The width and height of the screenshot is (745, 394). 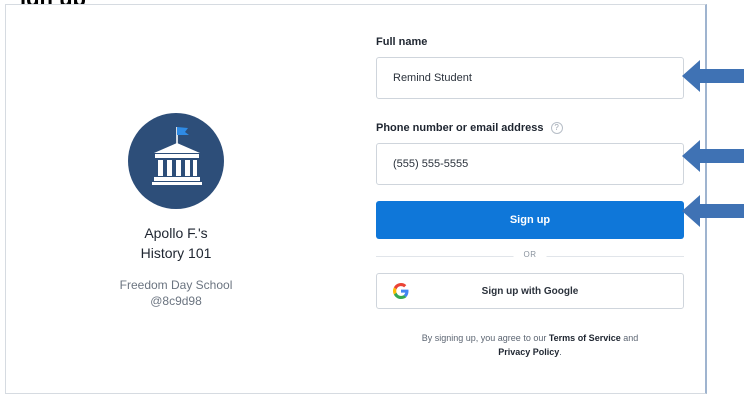 I want to click on contact-label-text: Phone number or email address, so click(x=460, y=128).